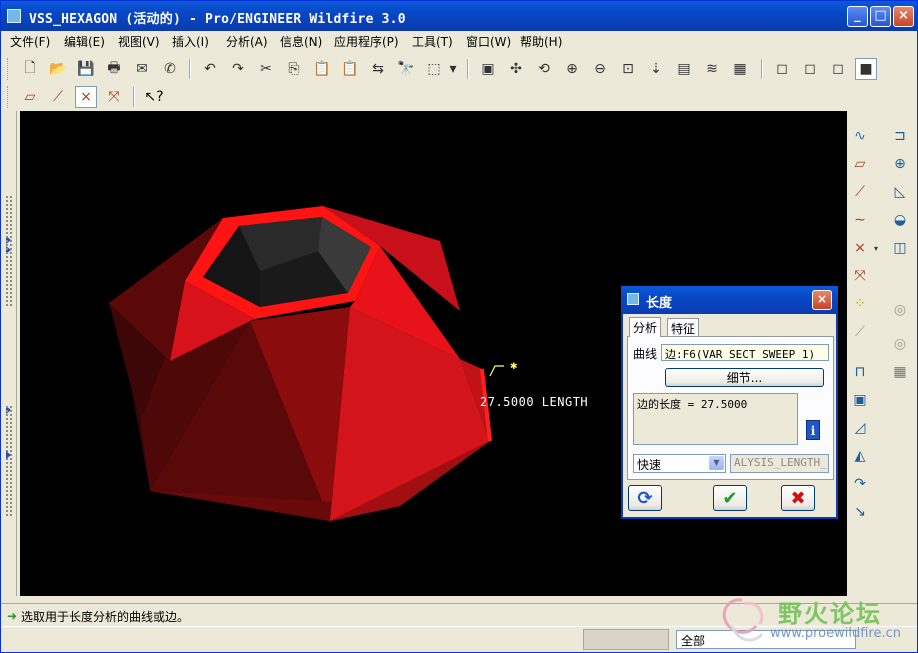 Image resolution: width=918 pixels, height=653 pixels. Describe the element at coordinates (900, 248) in the screenshot. I see `variable-sweep-icon: ◫` at that location.